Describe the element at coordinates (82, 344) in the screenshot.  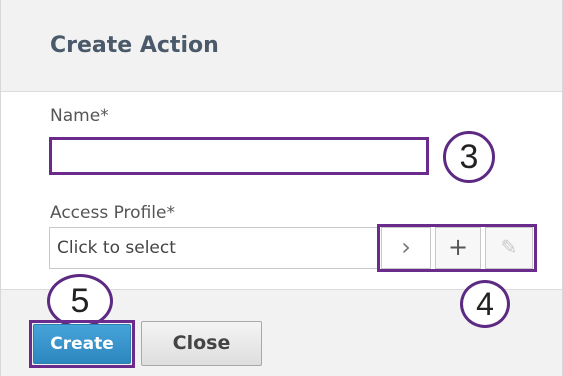
I see `create-button: Create` at that location.